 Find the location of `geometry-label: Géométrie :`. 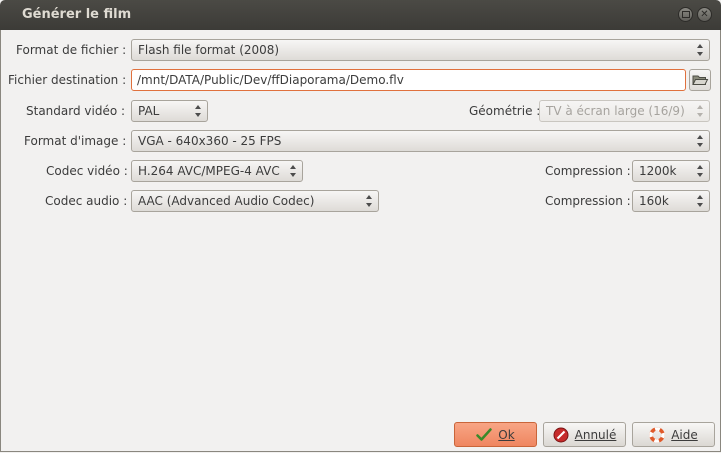

geometry-label: Géométrie : is located at coordinates (505, 111).